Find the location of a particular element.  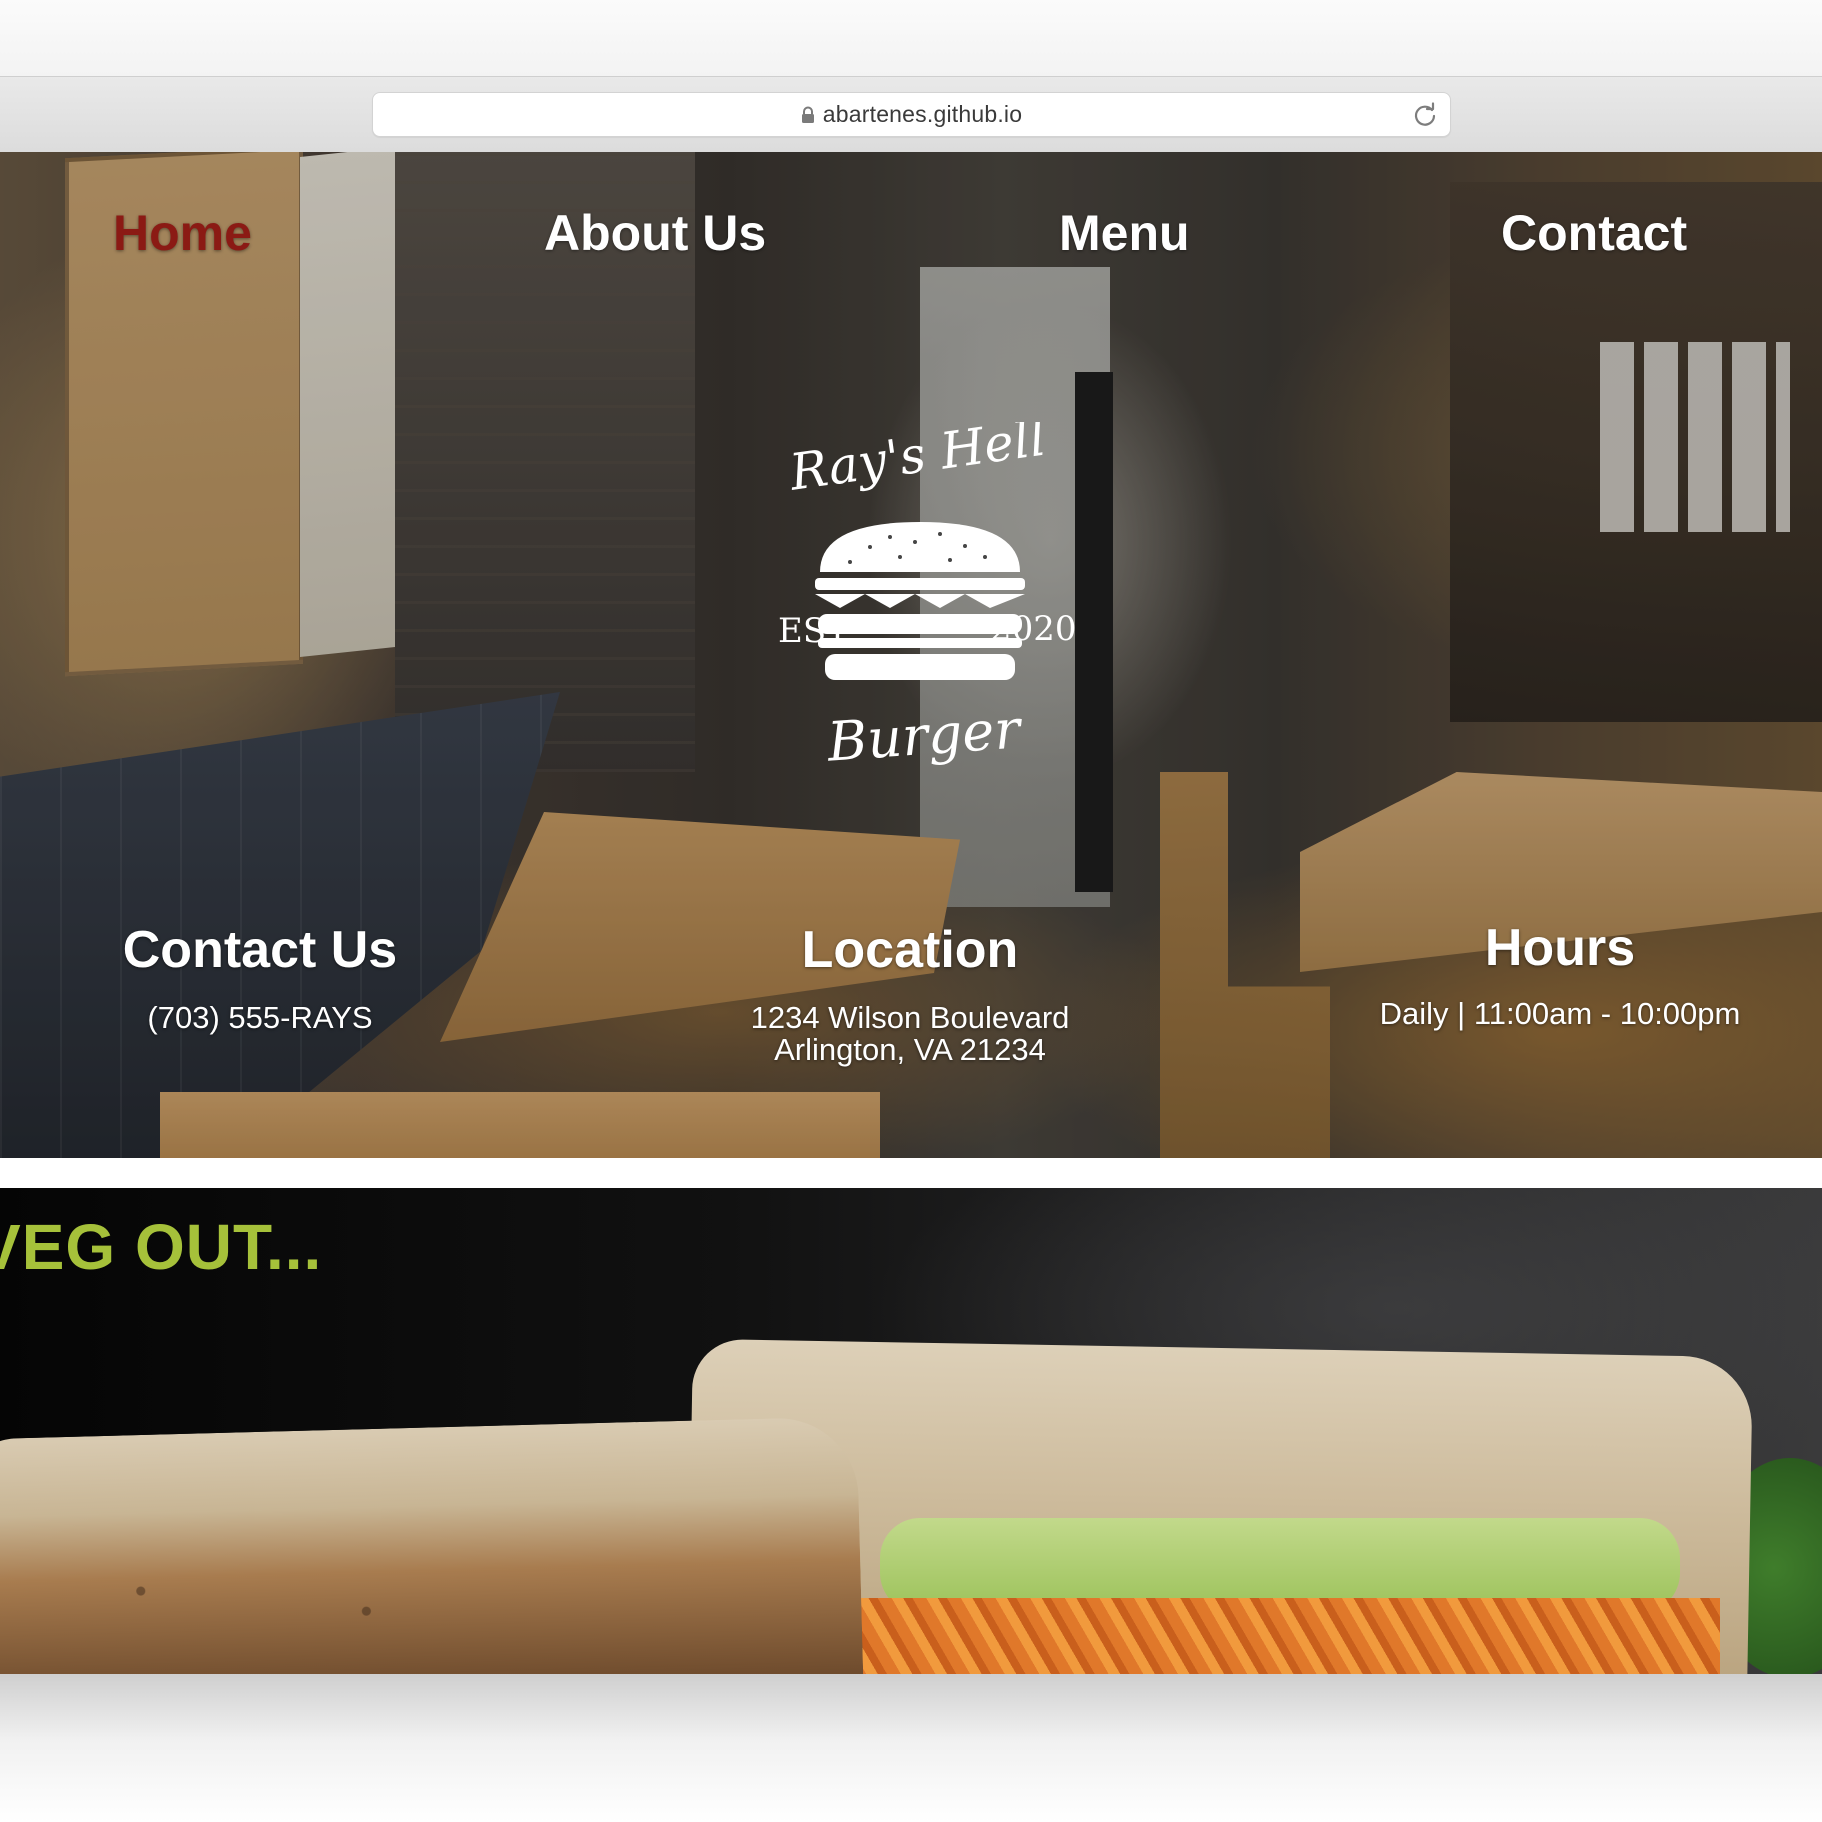

contact-phone: (703) 555-RAYS is located at coordinates (260, 1018).